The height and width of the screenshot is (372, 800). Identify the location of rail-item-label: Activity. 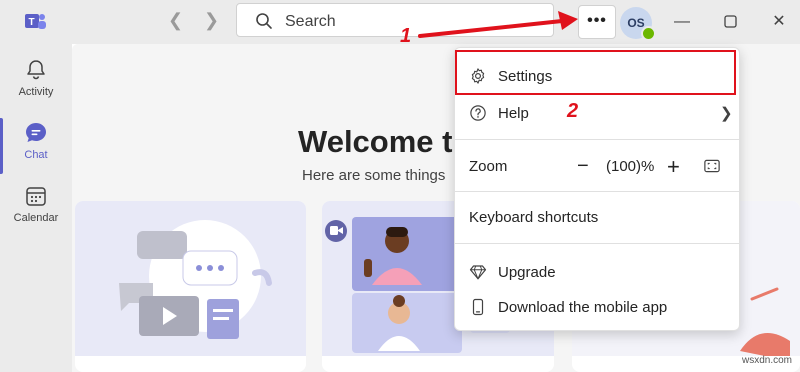
(36, 92).